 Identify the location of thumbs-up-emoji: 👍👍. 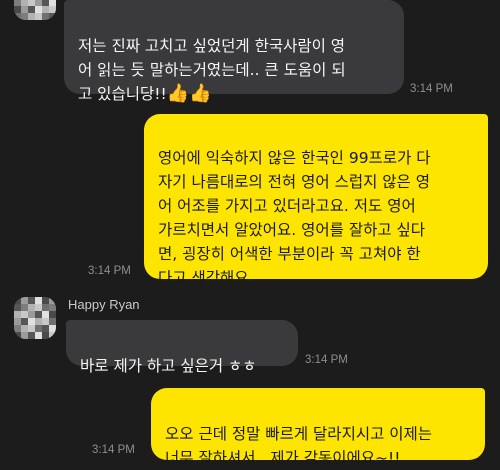
(189, 93).